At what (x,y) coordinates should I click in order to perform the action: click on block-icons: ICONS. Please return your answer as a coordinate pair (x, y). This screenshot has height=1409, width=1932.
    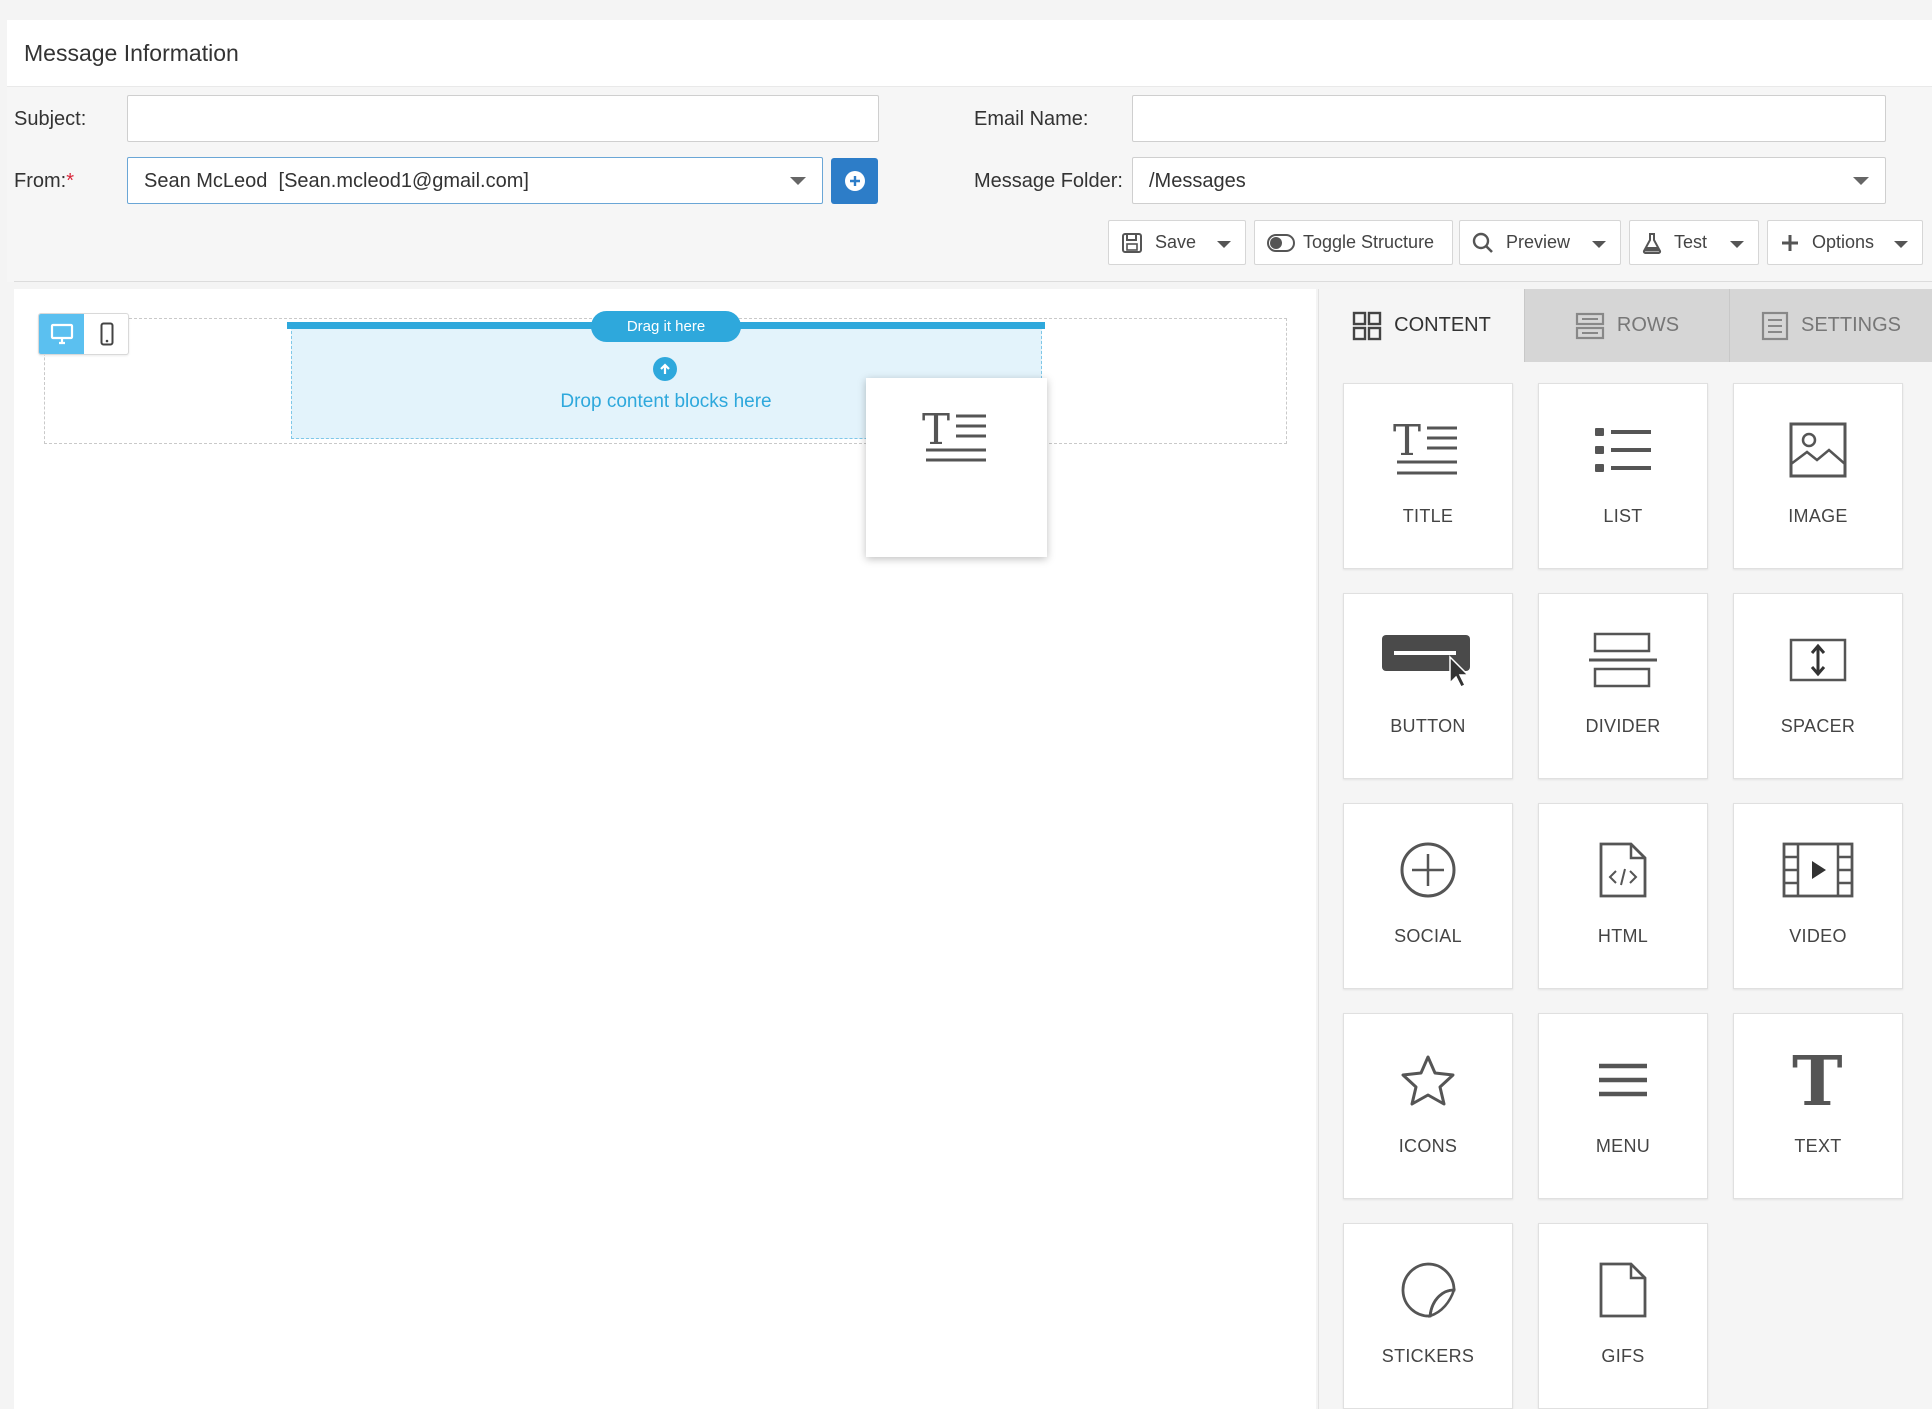
    Looking at the image, I should click on (1428, 1106).